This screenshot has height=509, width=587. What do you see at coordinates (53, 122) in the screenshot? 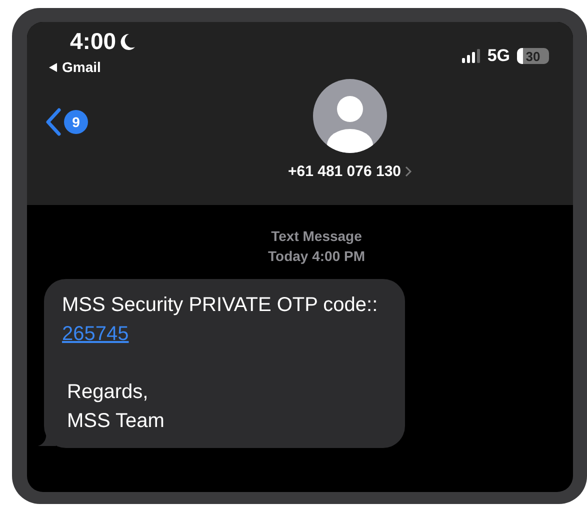
I see `back-chevron-icon` at bounding box center [53, 122].